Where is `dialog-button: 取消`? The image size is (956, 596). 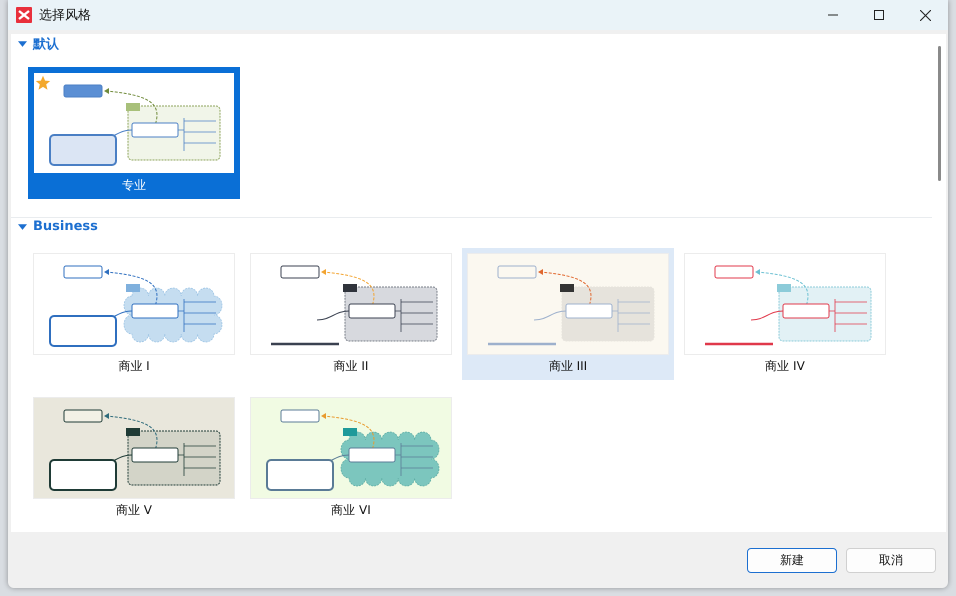 dialog-button: 取消 is located at coordinates (891, 560).